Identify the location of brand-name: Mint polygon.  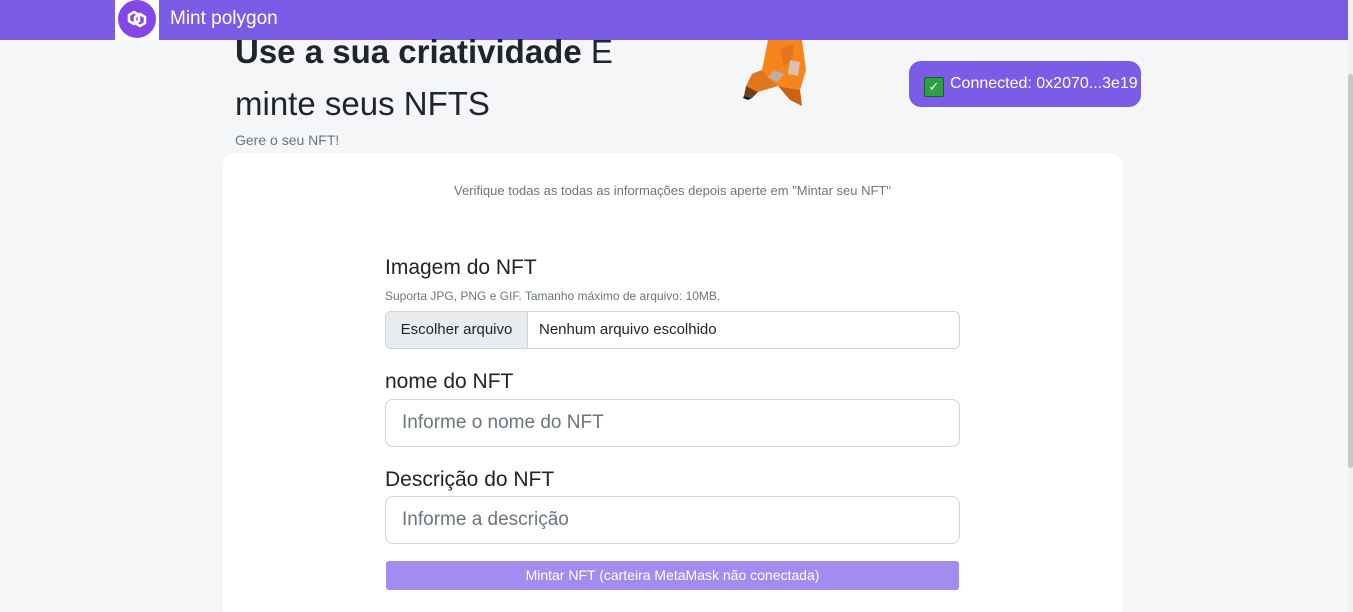
(224, 19).